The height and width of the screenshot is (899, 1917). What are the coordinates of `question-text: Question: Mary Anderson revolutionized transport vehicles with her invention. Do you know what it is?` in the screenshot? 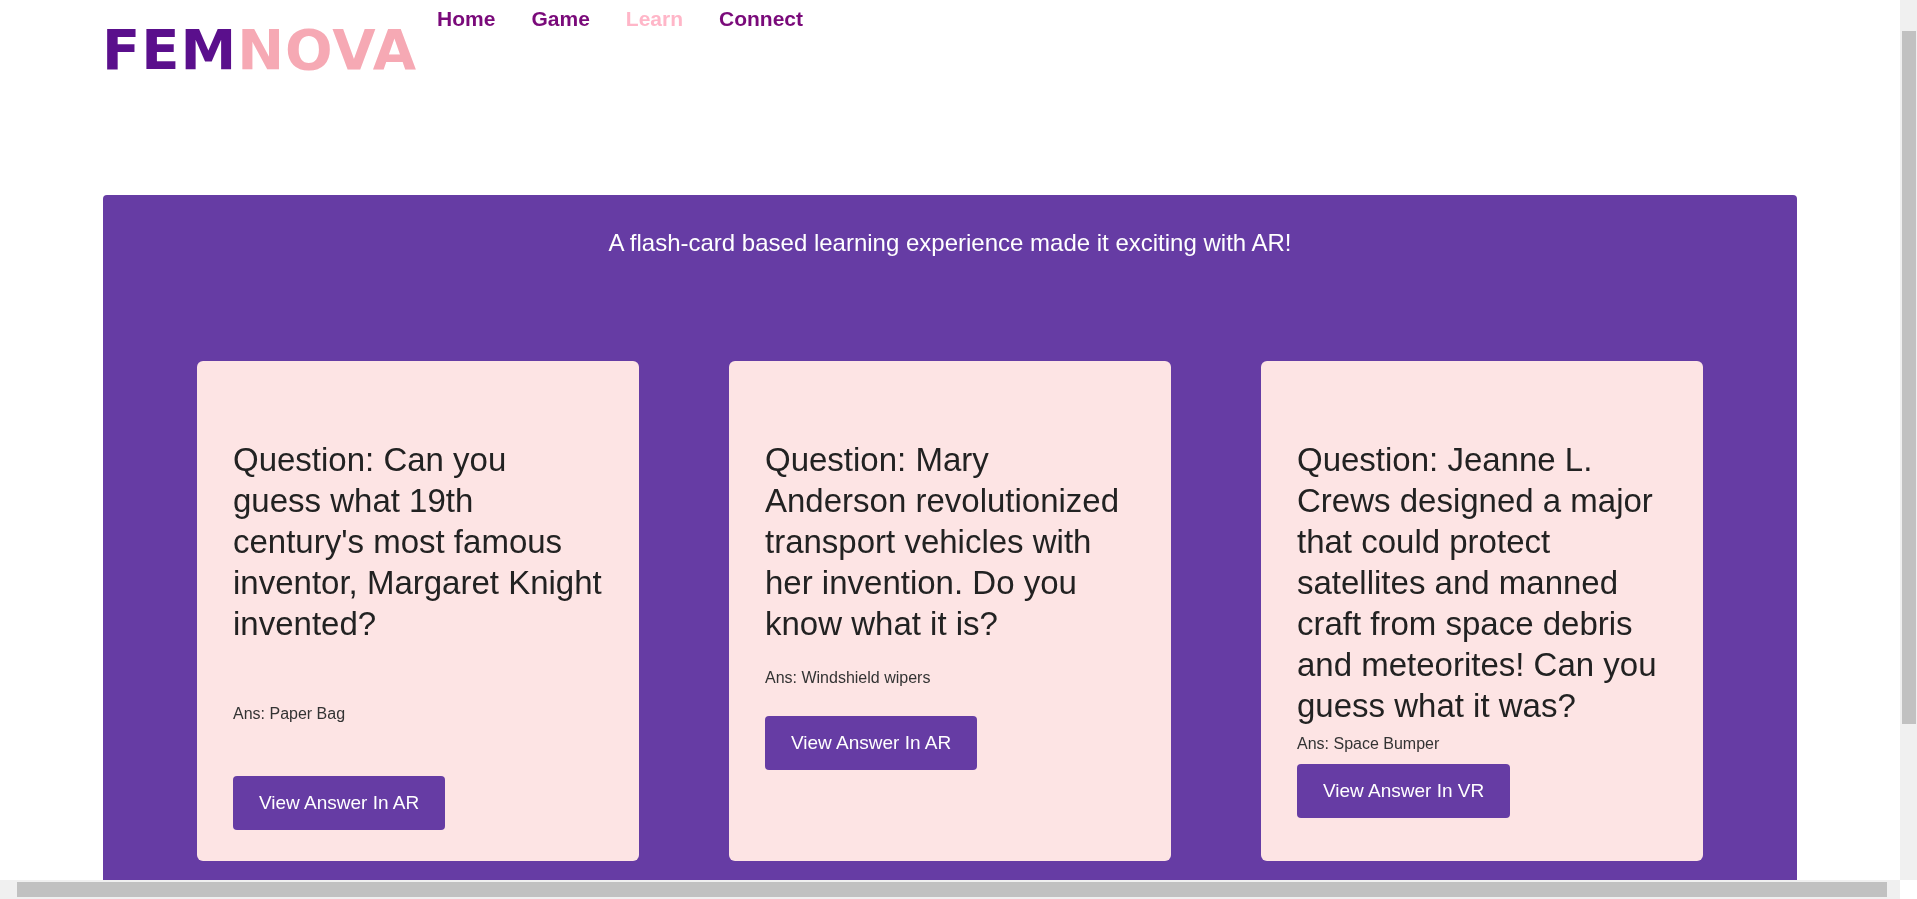 It's located at (943, 542).